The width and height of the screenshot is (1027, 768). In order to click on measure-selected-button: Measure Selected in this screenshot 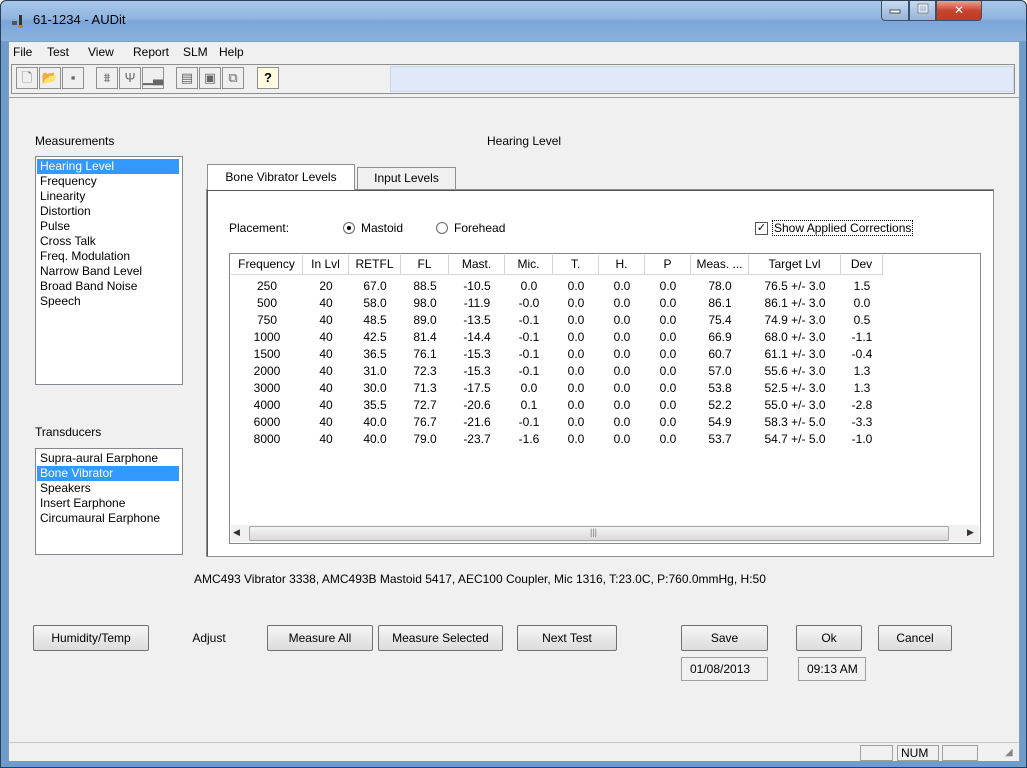, I will do `click(440, 638)`.